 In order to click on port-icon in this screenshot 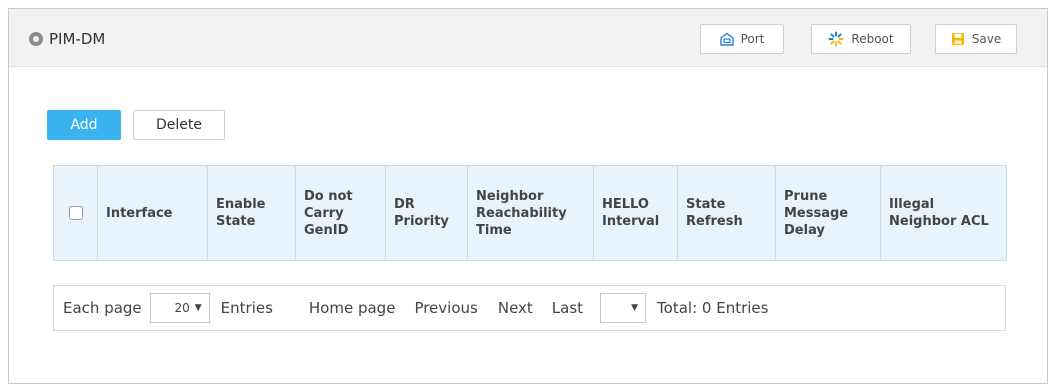, I will do `click(726, 39)`.